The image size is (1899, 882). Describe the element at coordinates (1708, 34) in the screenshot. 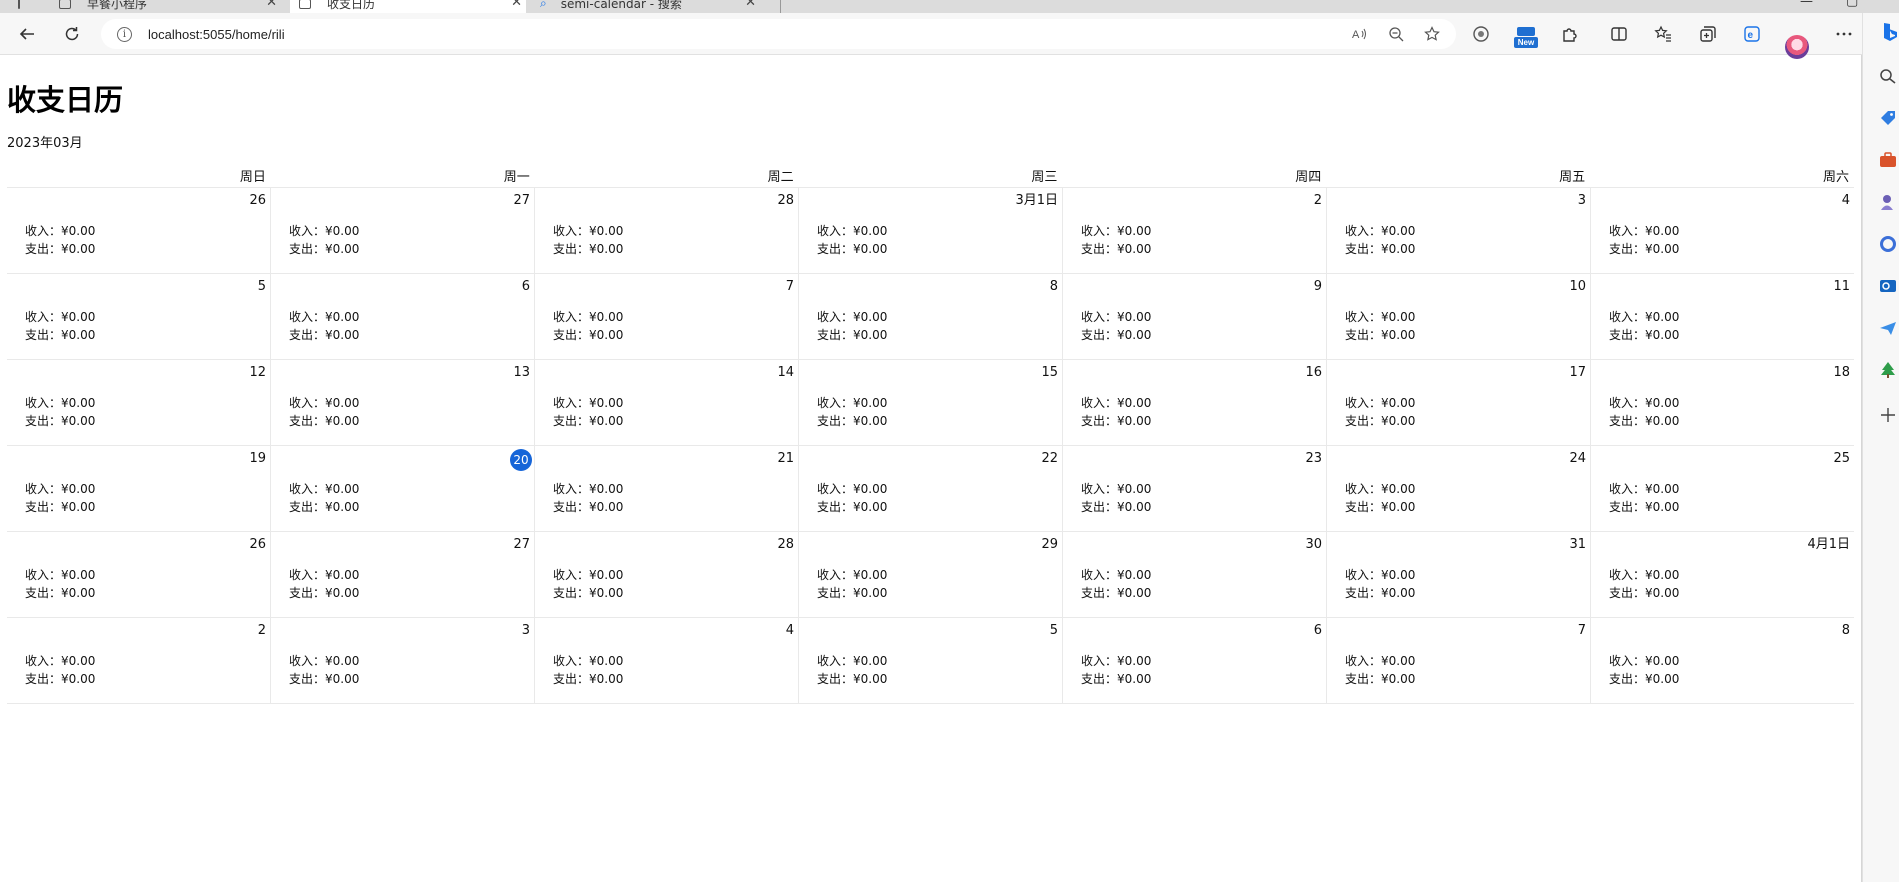

I see `collections-button` at that location.